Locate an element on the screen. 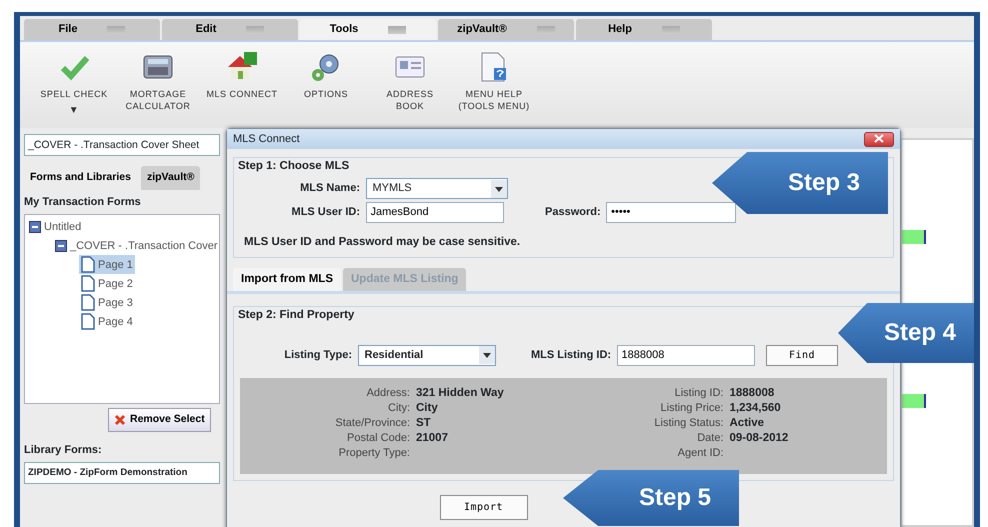 This screenshot has height=527, width=988. field-label: Listing Status: is located at coordinates (688, 423).